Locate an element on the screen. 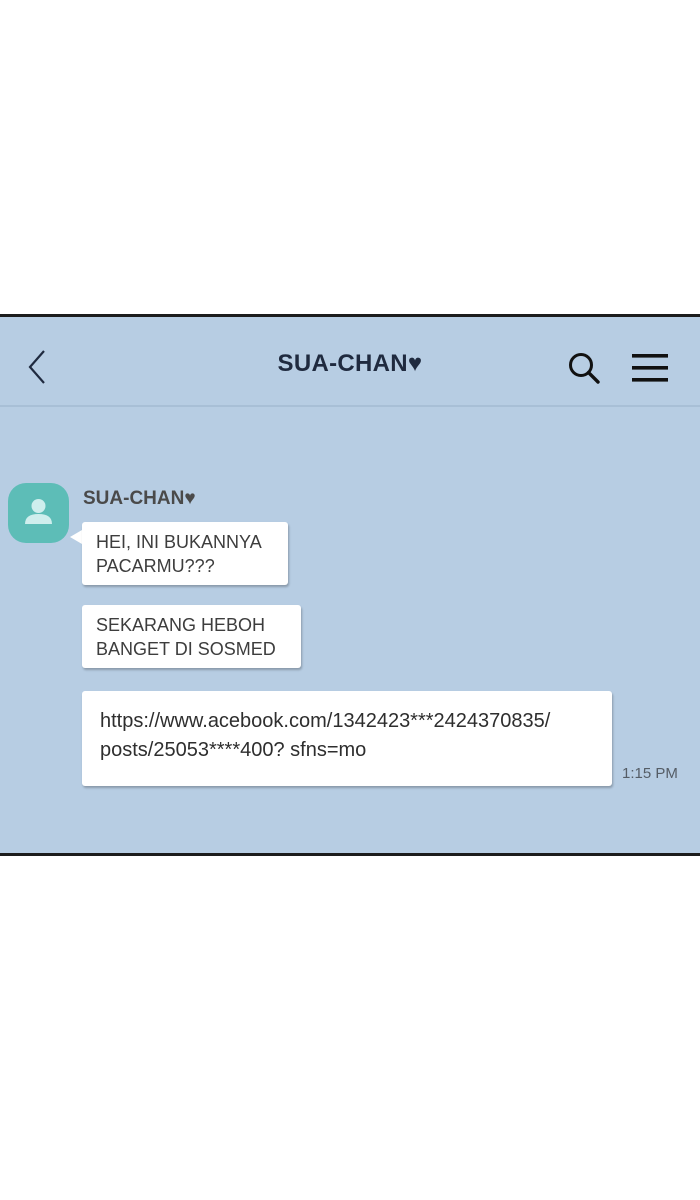 The width and height of the screenshot is (700, 1200). avatar is located at coordinates (38, 513).